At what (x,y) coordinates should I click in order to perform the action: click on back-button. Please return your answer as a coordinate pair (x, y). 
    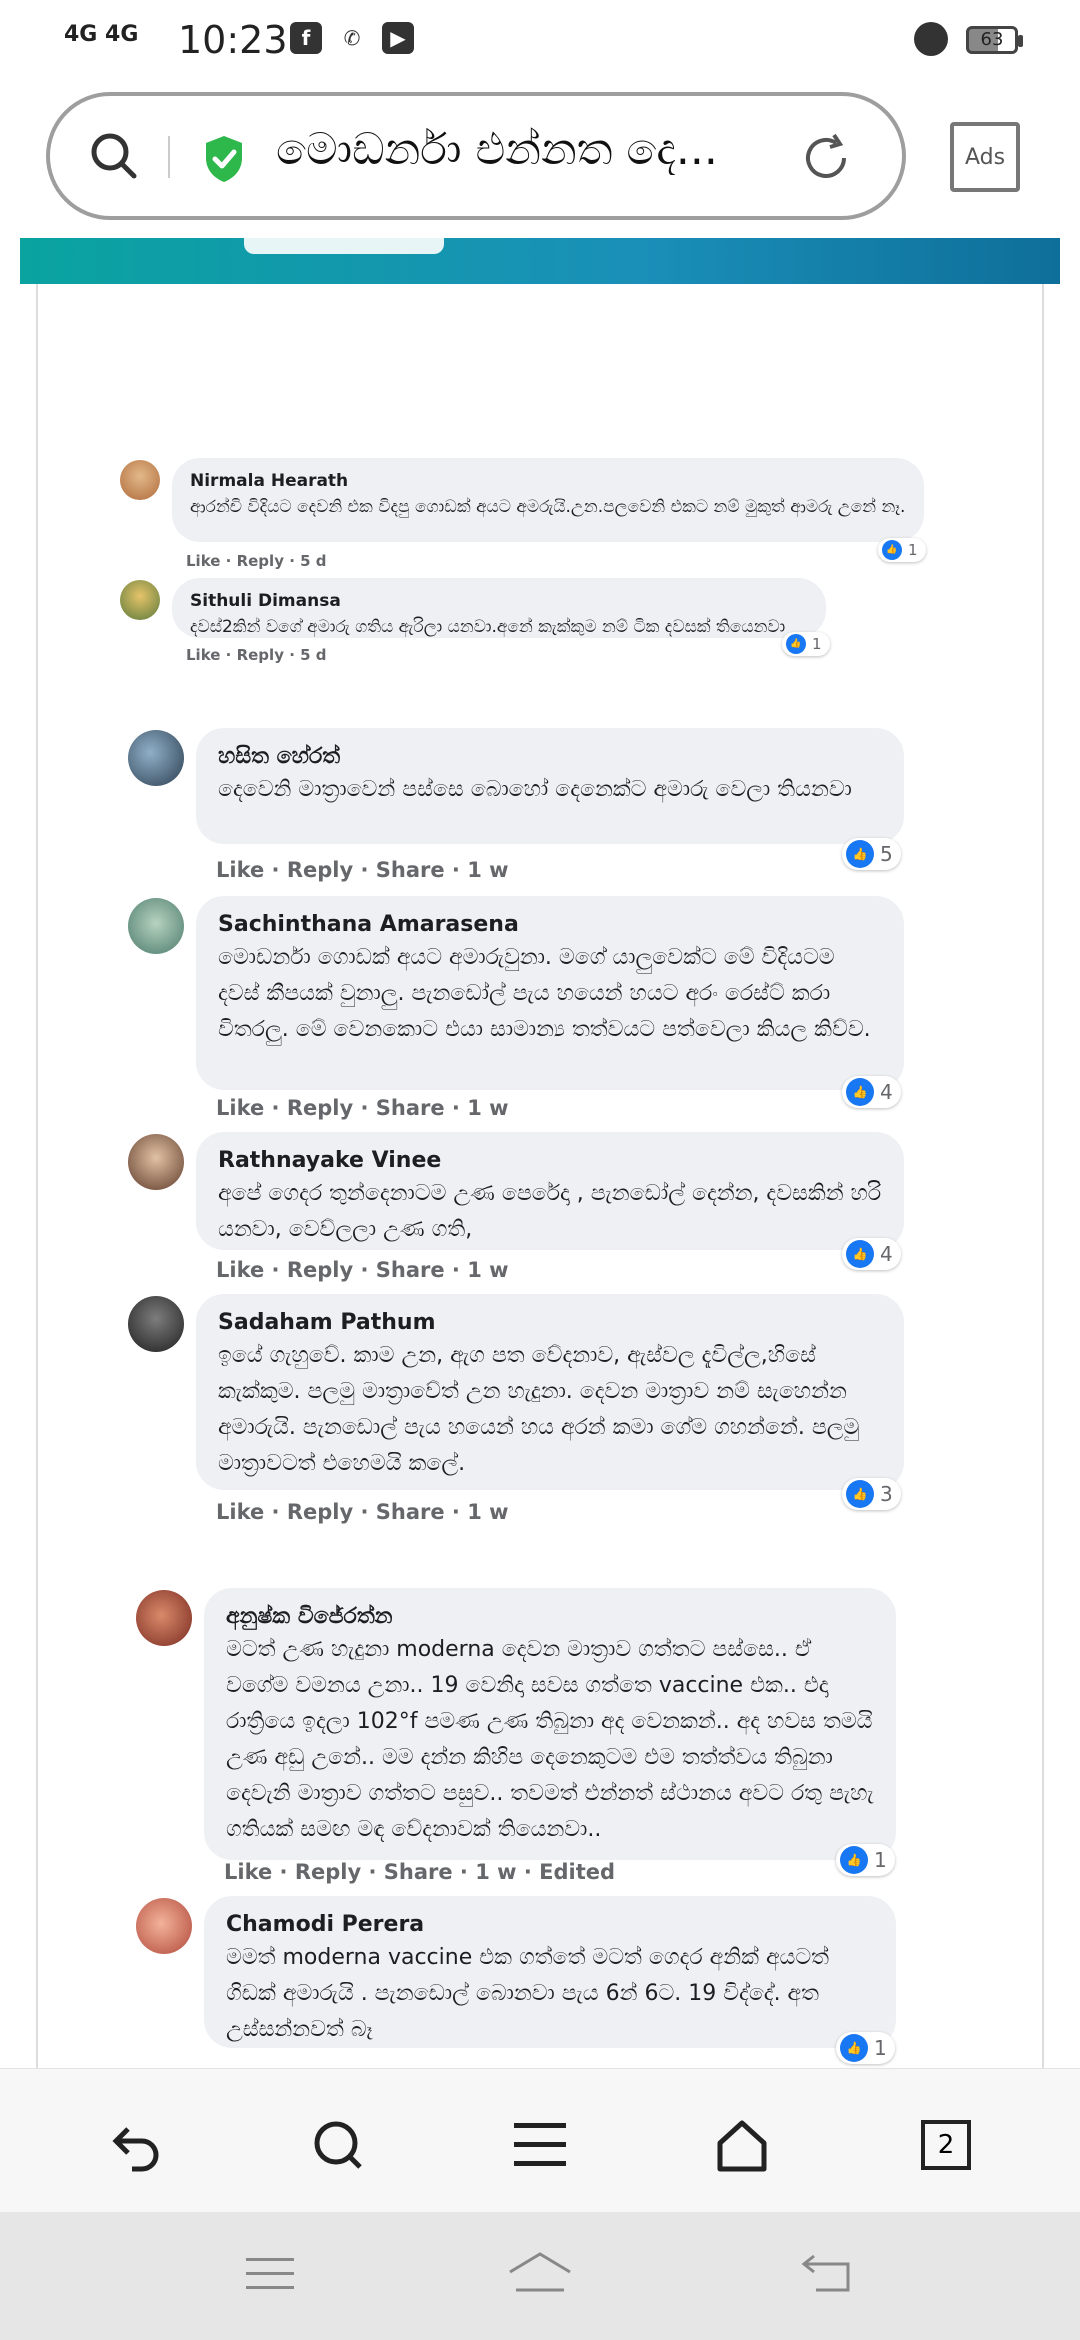
    Looking at the image, I should click on (134, 2145).